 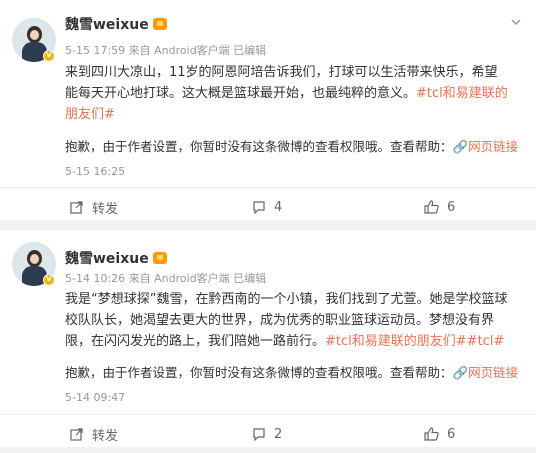 What do you see at coordinates (166, 50) in the screenshot?
I see `post-meta: 5-15 17:59 来自 Android客户端 已编辑` at bounding box center [166, 50].